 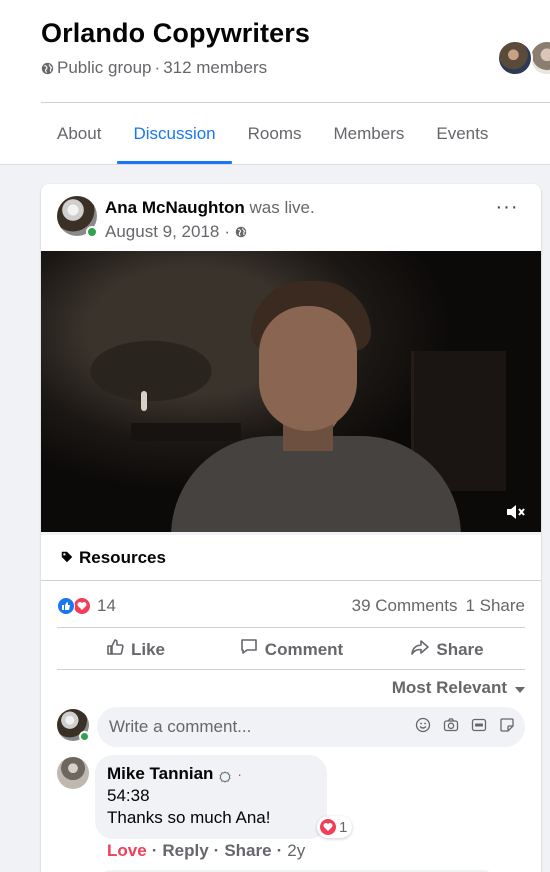 I want to click on share-count: 1 Share, so click(x=495, y=606).